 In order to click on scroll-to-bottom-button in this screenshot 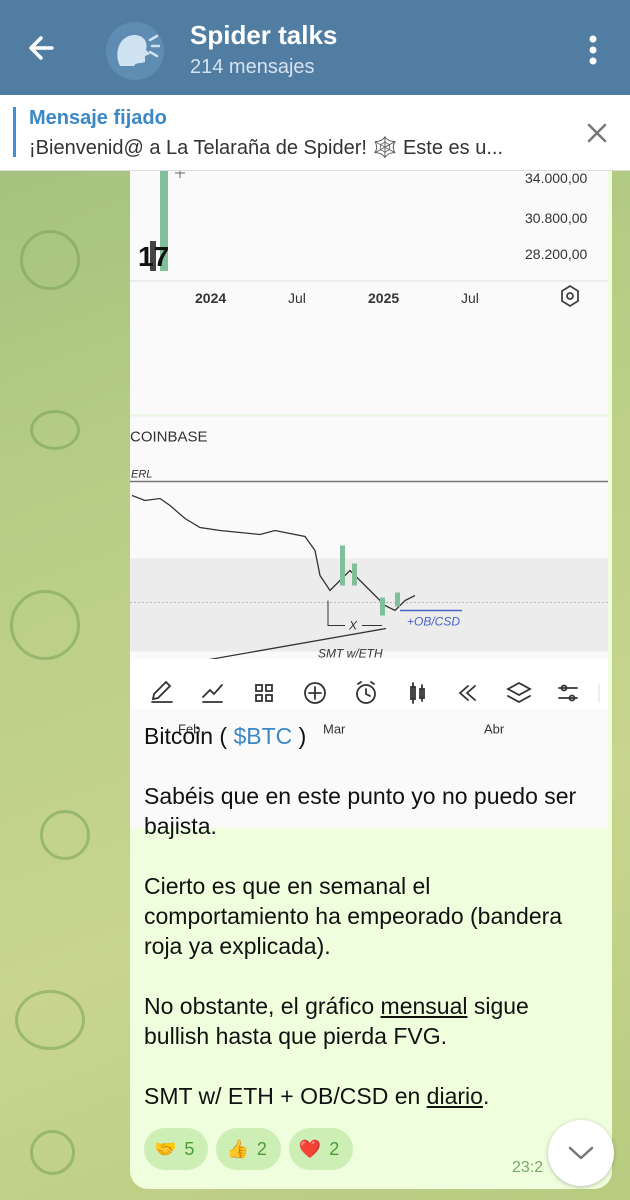, I will do `click(581, 1153)`.